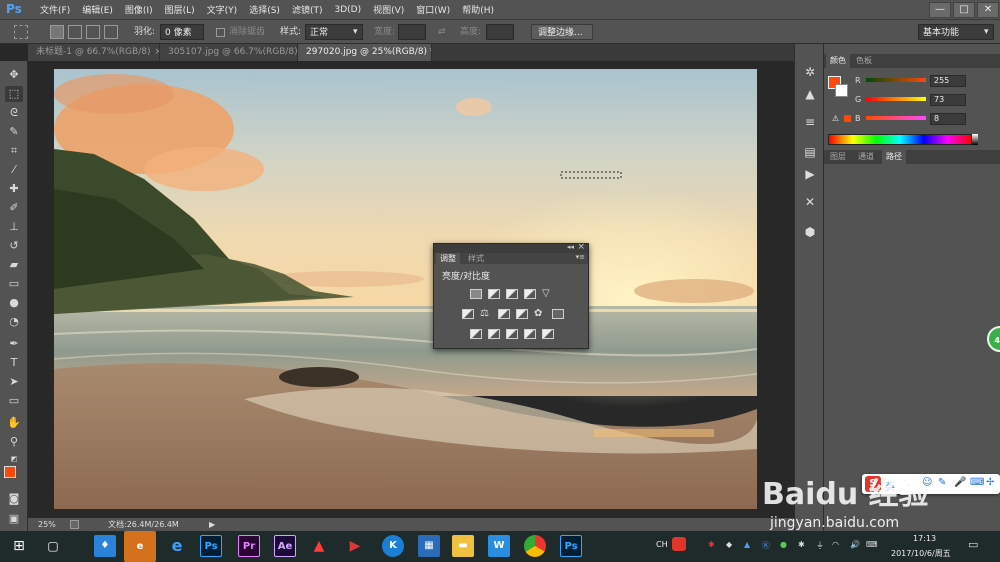 This screenshot has width=1000, height=562. Describe the element at coordinates (388, 9) in the screenshot. I see `menu-view: 视图(V)` at that location.